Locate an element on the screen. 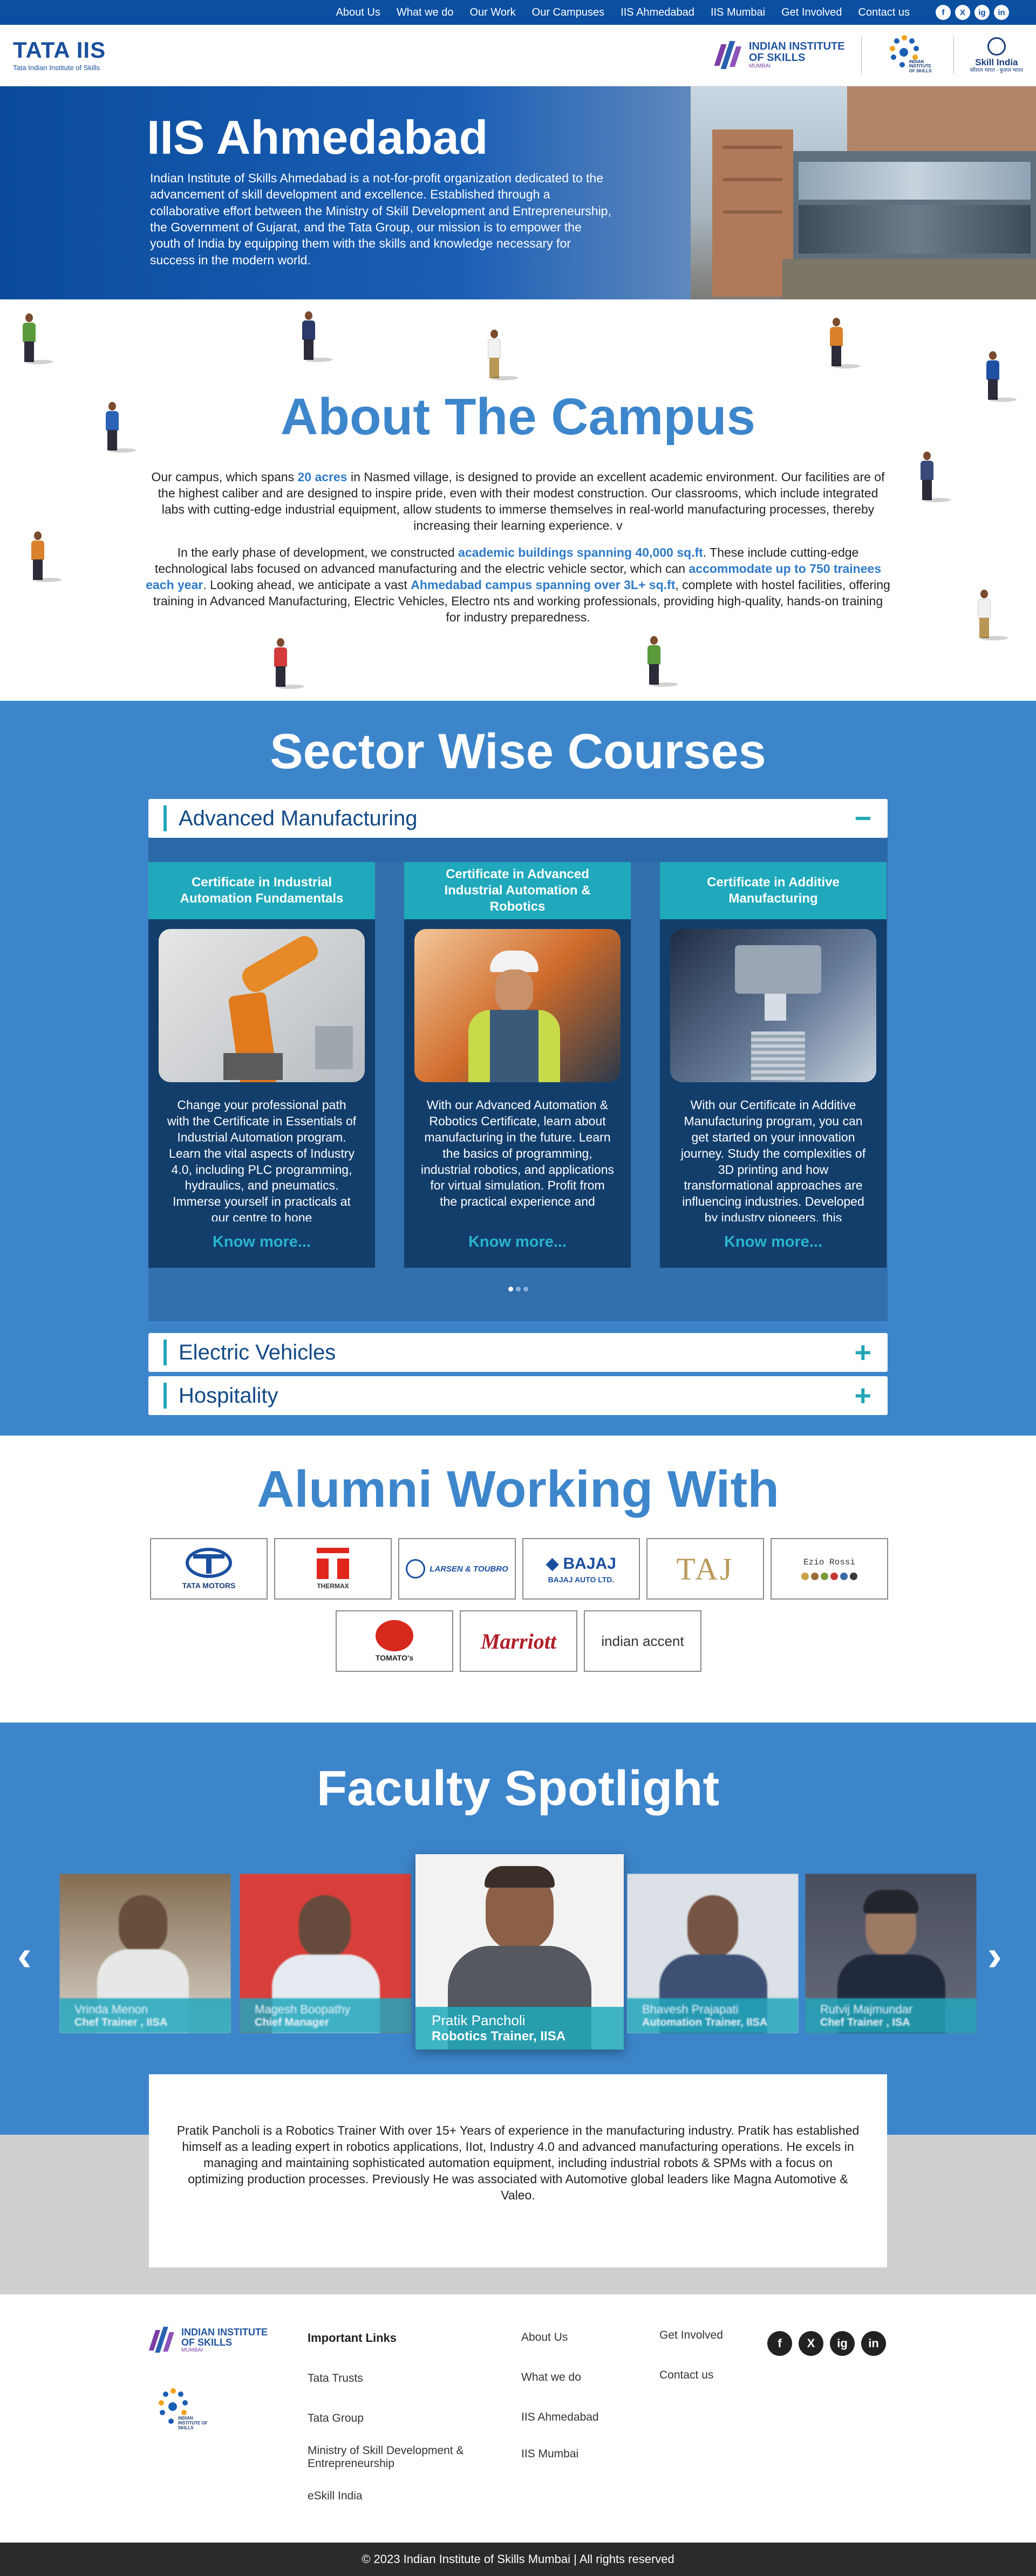  faculty-card: Magesh Boopathy Chief Manager is located at coordinates (325, 1953).